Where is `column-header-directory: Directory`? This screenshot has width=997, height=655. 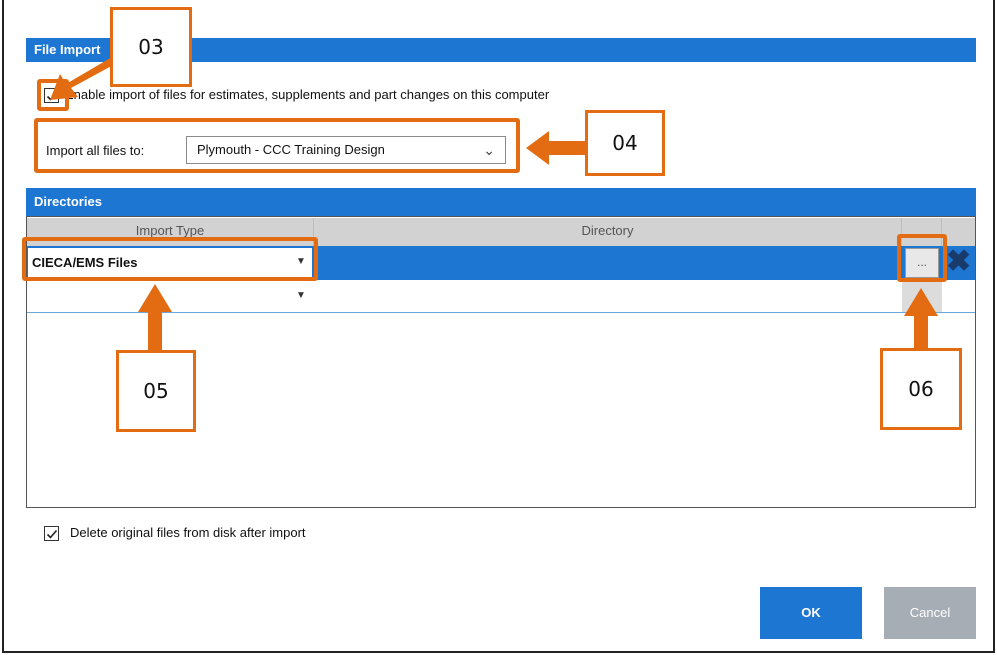 column-header-directory: Directory is located at coordinates (608, 232).